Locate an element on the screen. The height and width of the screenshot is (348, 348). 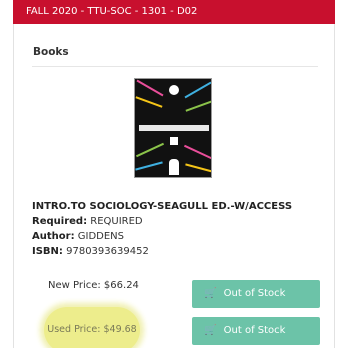
author-row: Author: GIDDENS is located at coordinates (78, 236).